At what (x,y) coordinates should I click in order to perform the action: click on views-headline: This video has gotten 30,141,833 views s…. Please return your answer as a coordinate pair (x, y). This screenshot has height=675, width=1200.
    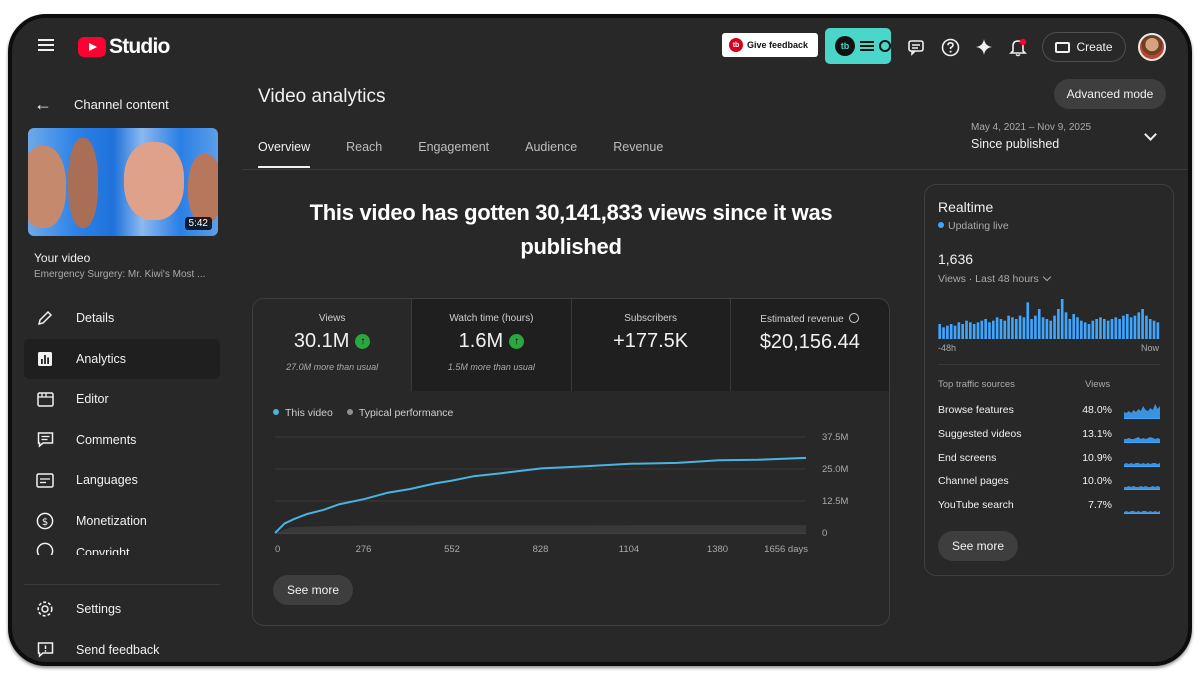
    Looking at the image, I should click on (571, 229).